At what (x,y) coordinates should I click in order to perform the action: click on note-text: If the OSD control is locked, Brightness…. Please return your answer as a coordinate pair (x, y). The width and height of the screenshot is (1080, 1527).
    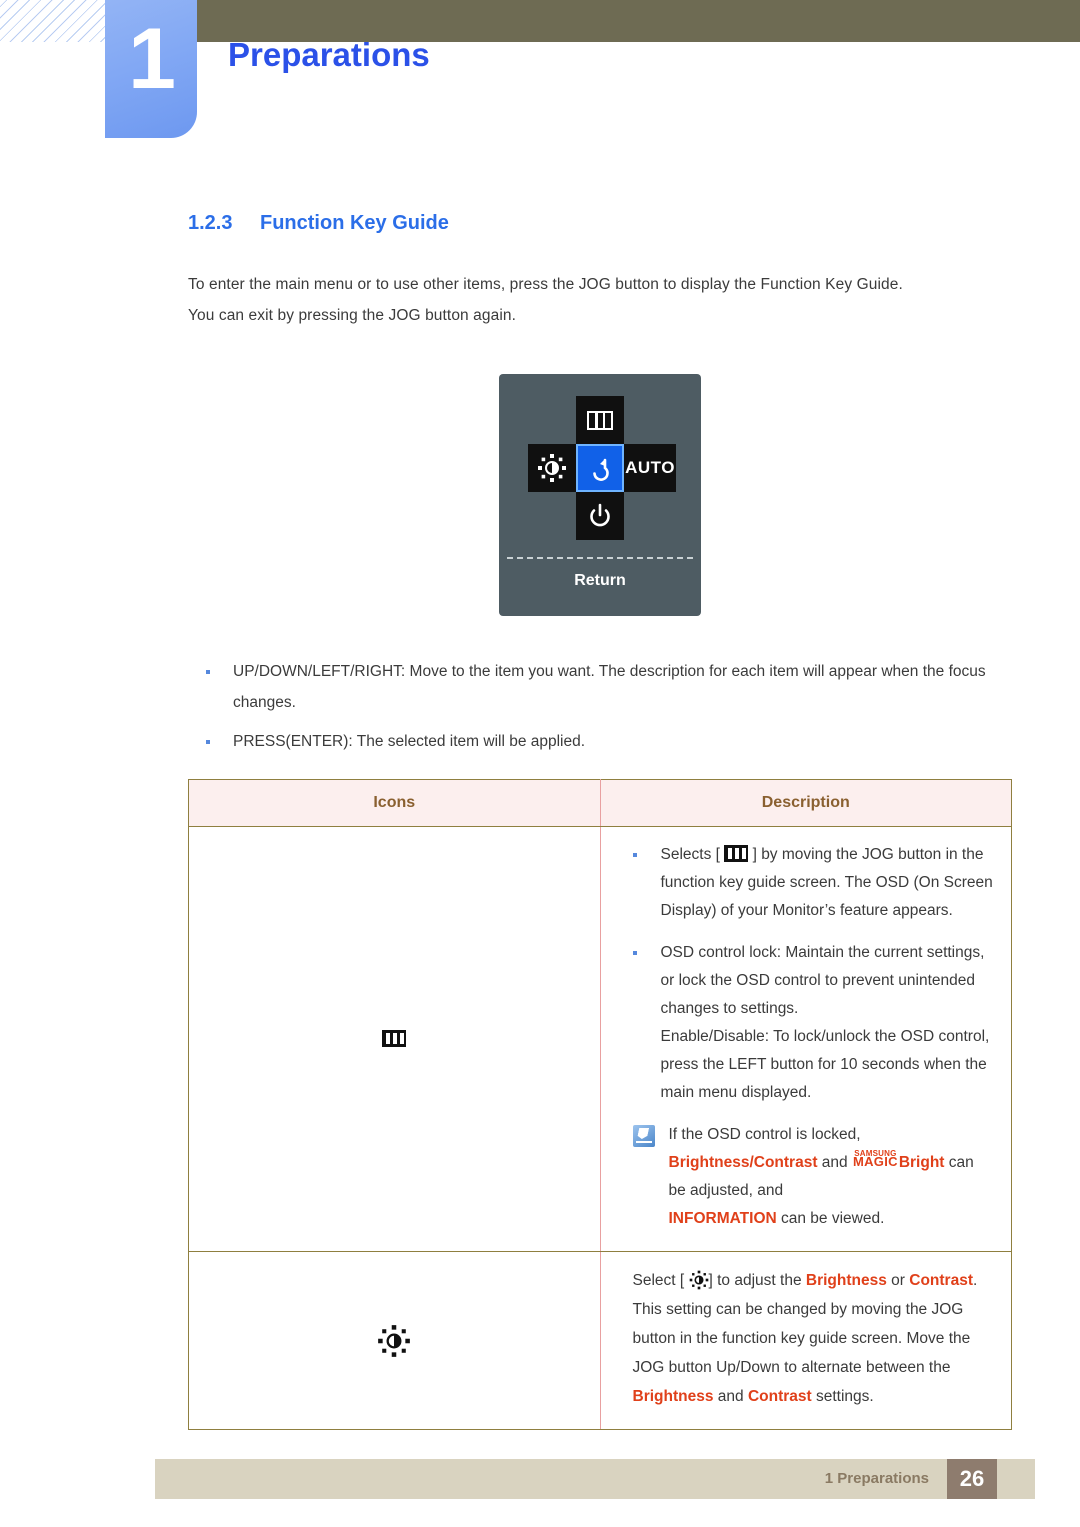
    Looking at the image, I should click on (824, 1177).